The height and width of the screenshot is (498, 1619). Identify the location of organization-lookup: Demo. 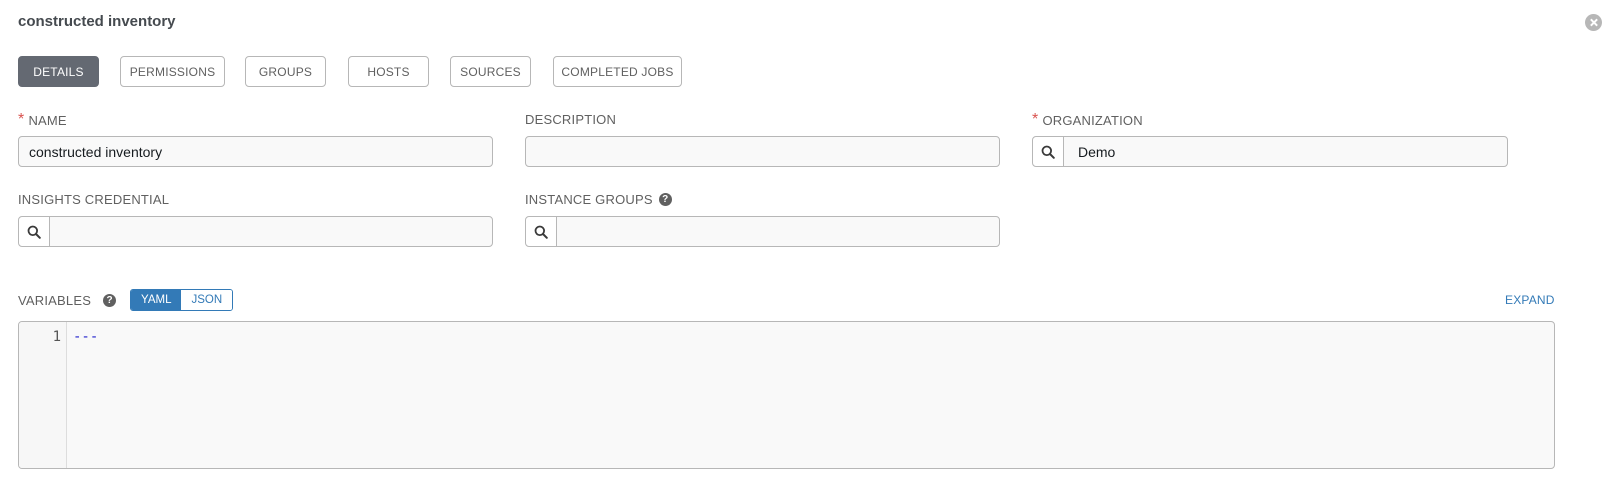
(1270, 151).